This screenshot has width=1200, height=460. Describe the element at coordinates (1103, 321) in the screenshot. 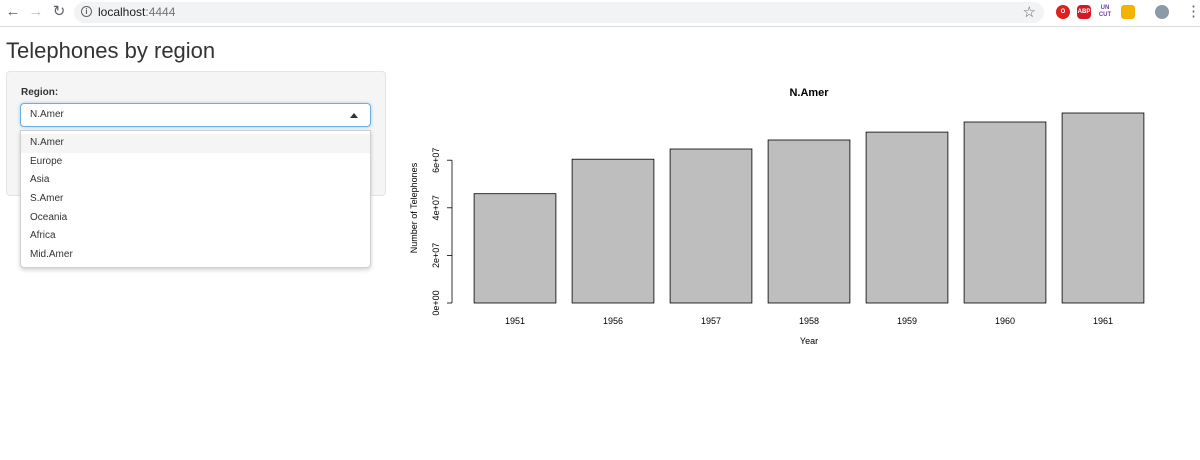

I see `x-tick-label-1961: 1961` at that location.